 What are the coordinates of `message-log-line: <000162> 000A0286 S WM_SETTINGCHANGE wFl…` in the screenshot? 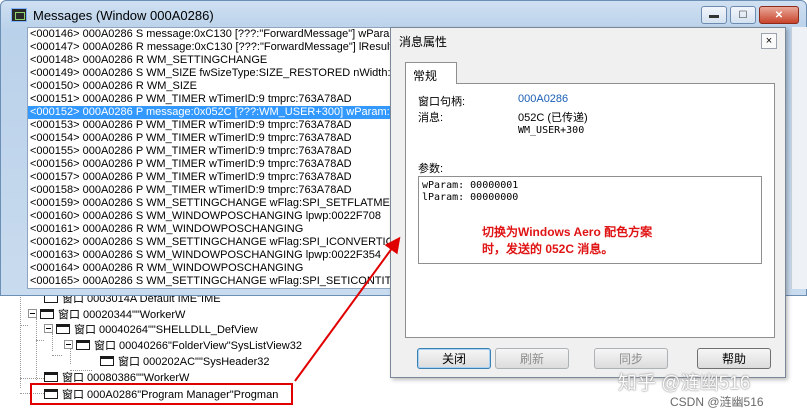 It's located at (212, 242).